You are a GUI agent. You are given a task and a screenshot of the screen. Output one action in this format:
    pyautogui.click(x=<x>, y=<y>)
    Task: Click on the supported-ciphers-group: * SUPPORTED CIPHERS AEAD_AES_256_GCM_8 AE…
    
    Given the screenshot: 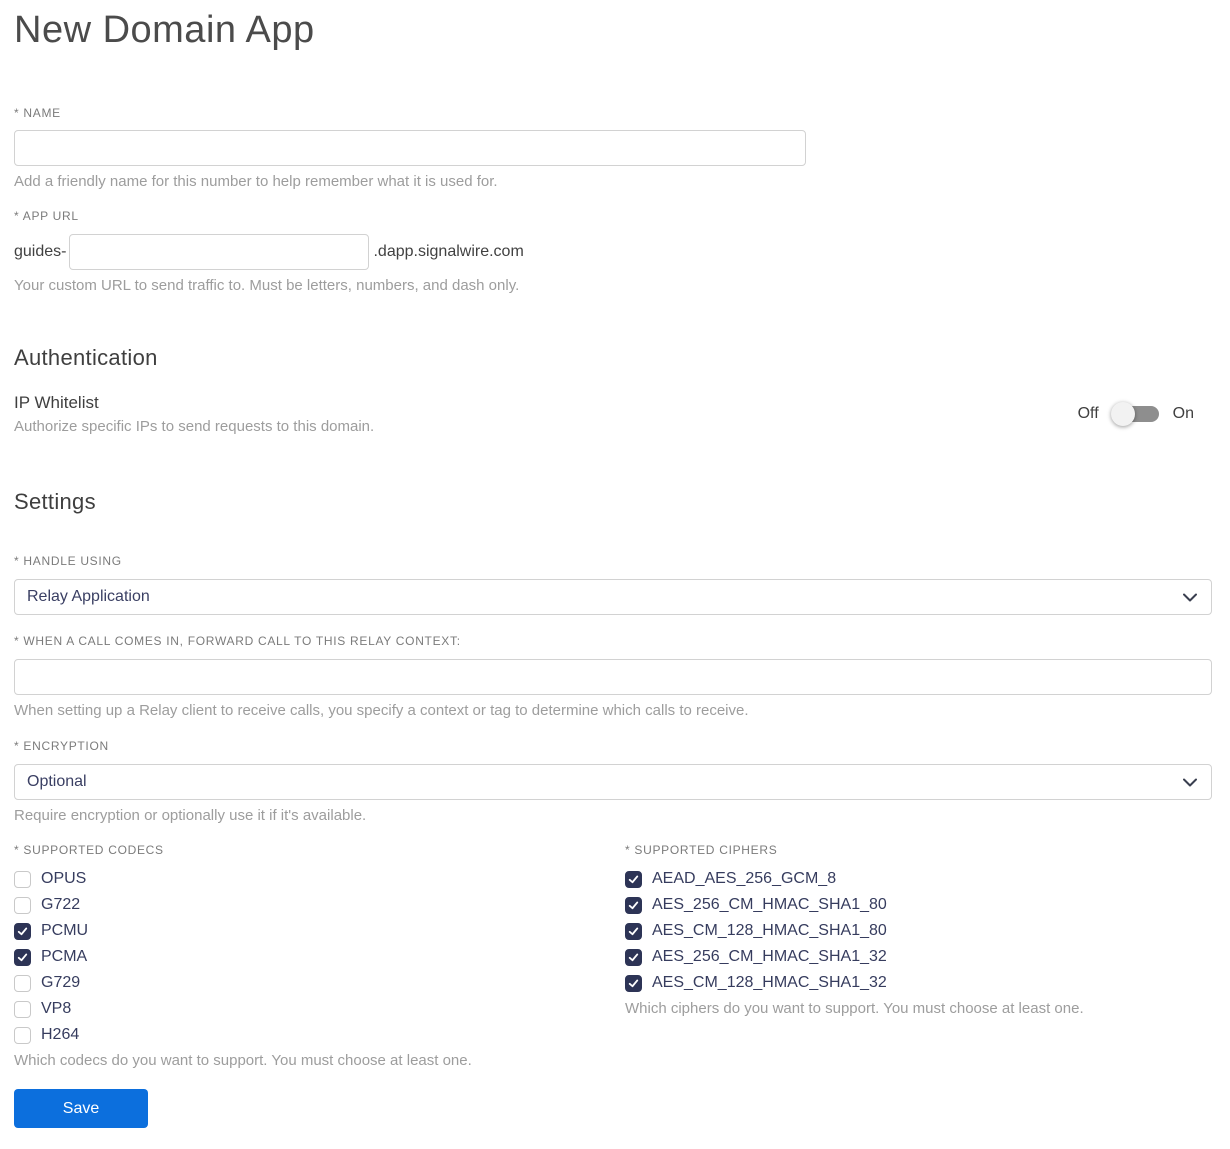 What is the action you would take?
    pyautogui.click(x=918, y=956)
    